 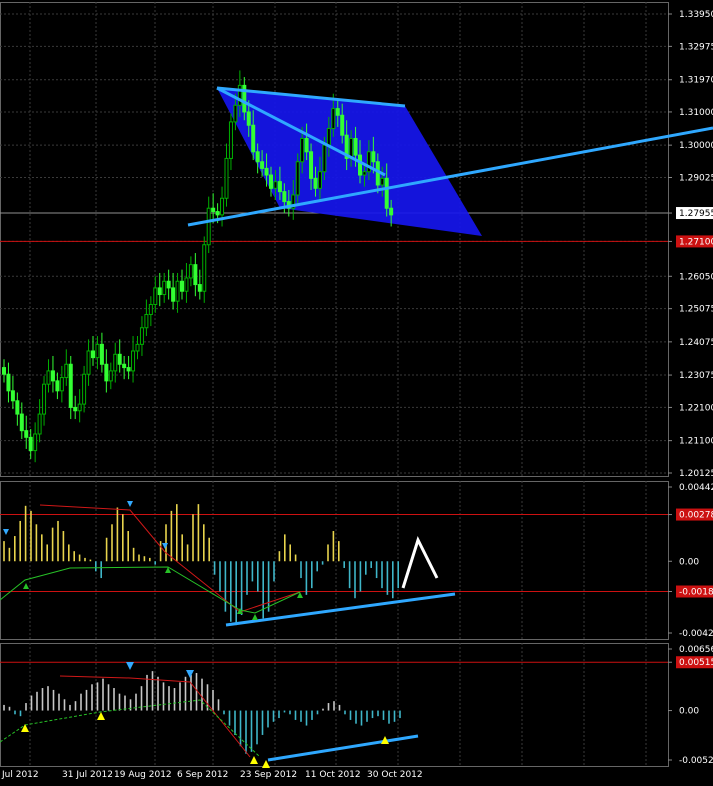 What do you see at coordinates (87, 775) in the screenshot?
I see `time-axis-label: 31 Jul 2012` at bounding box center [87, 775].